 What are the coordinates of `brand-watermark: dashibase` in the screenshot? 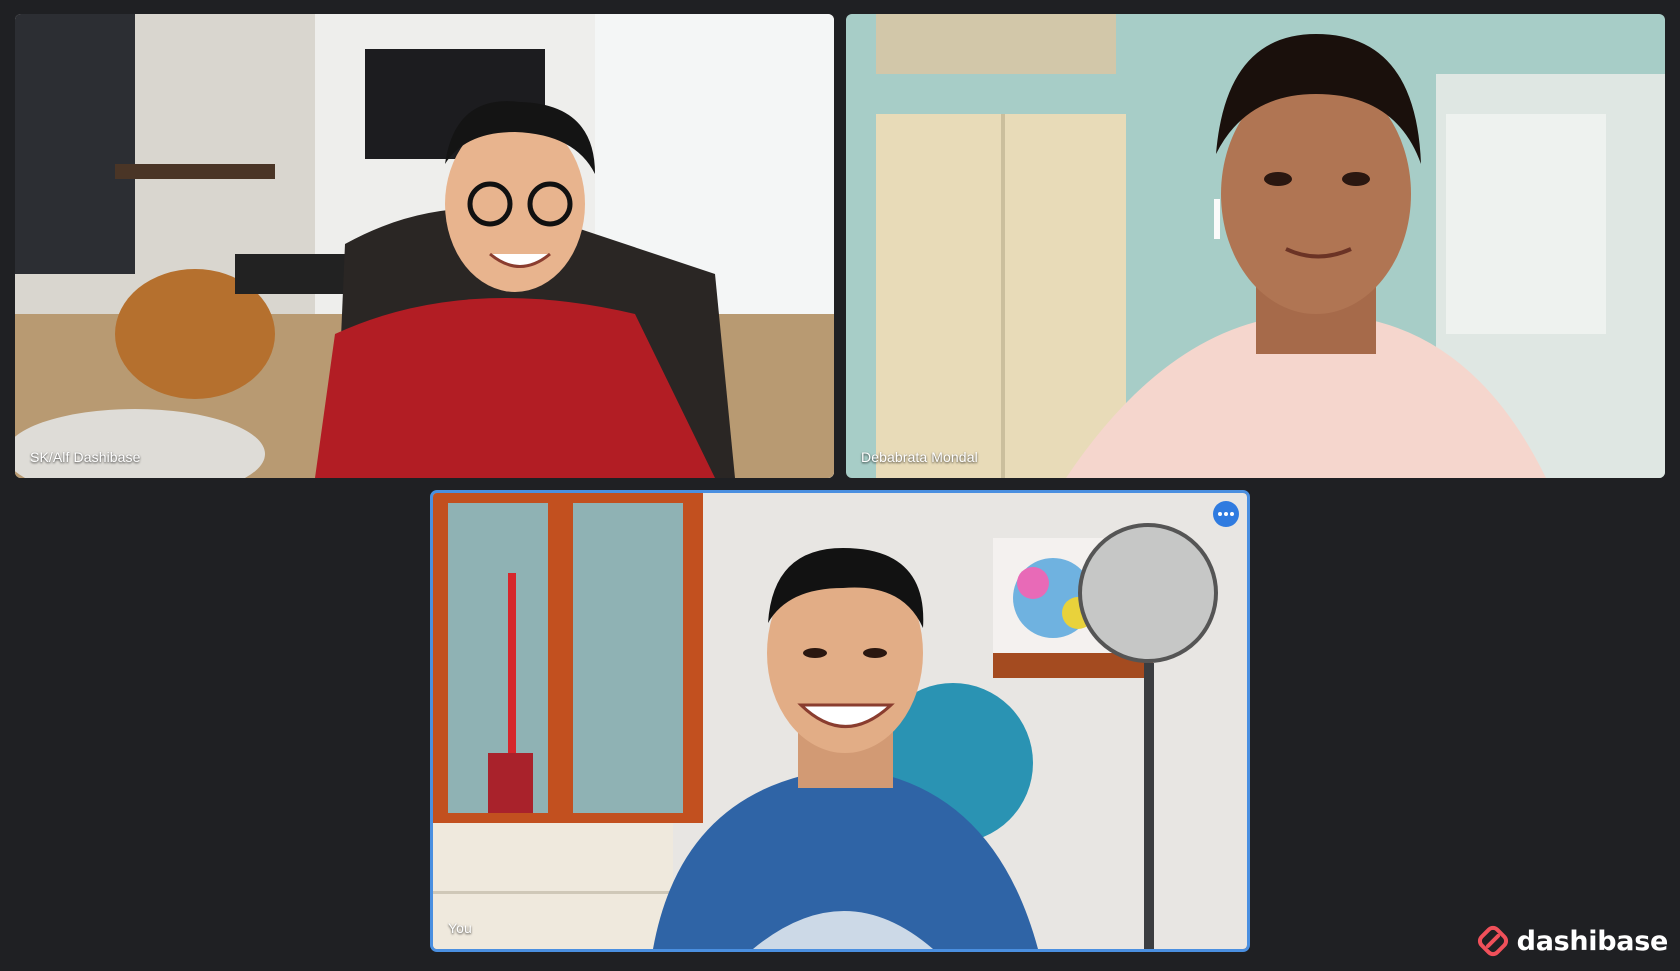 It's located at (1572, 941).